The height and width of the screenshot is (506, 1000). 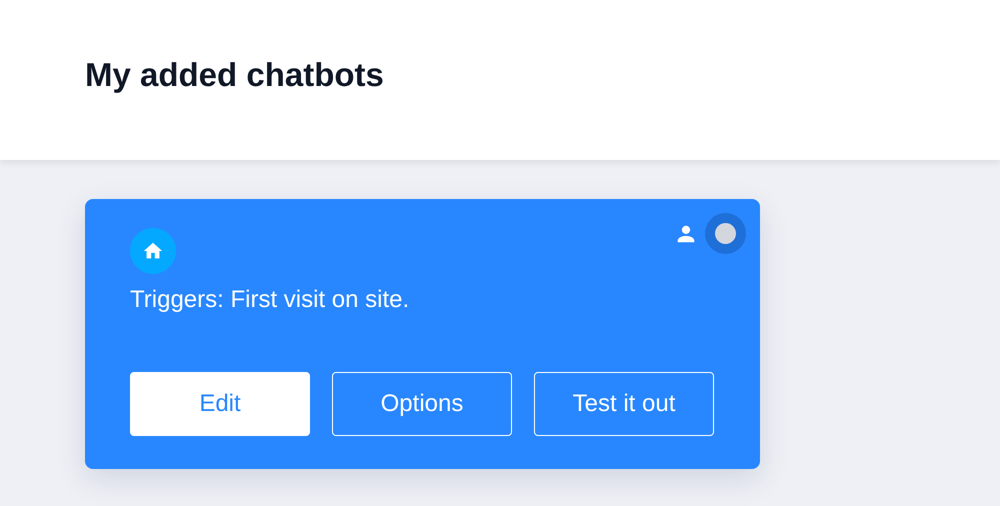 I want to click on toggle-switch, so click(x=725, y=233).